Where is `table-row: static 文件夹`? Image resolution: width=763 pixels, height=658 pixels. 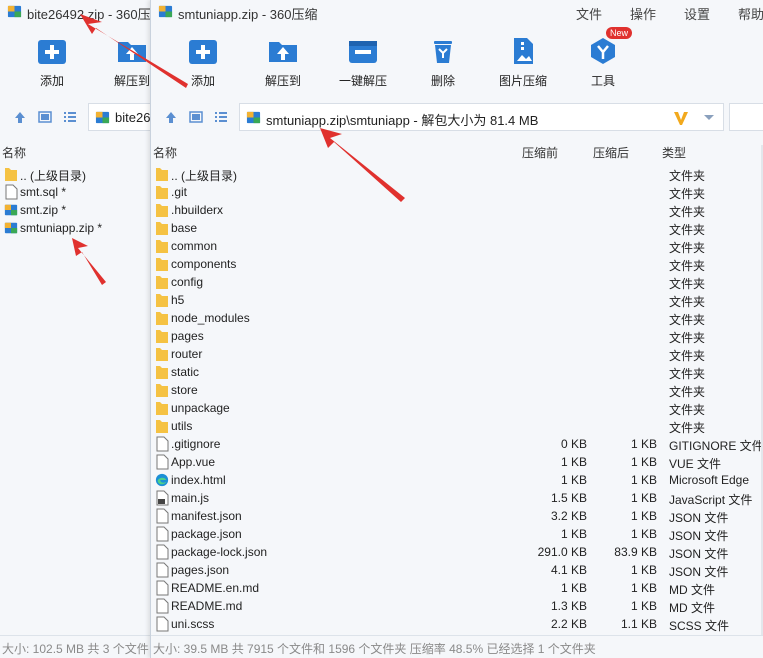 table-row: static 文件夹 is located at coordinates (457, 372).